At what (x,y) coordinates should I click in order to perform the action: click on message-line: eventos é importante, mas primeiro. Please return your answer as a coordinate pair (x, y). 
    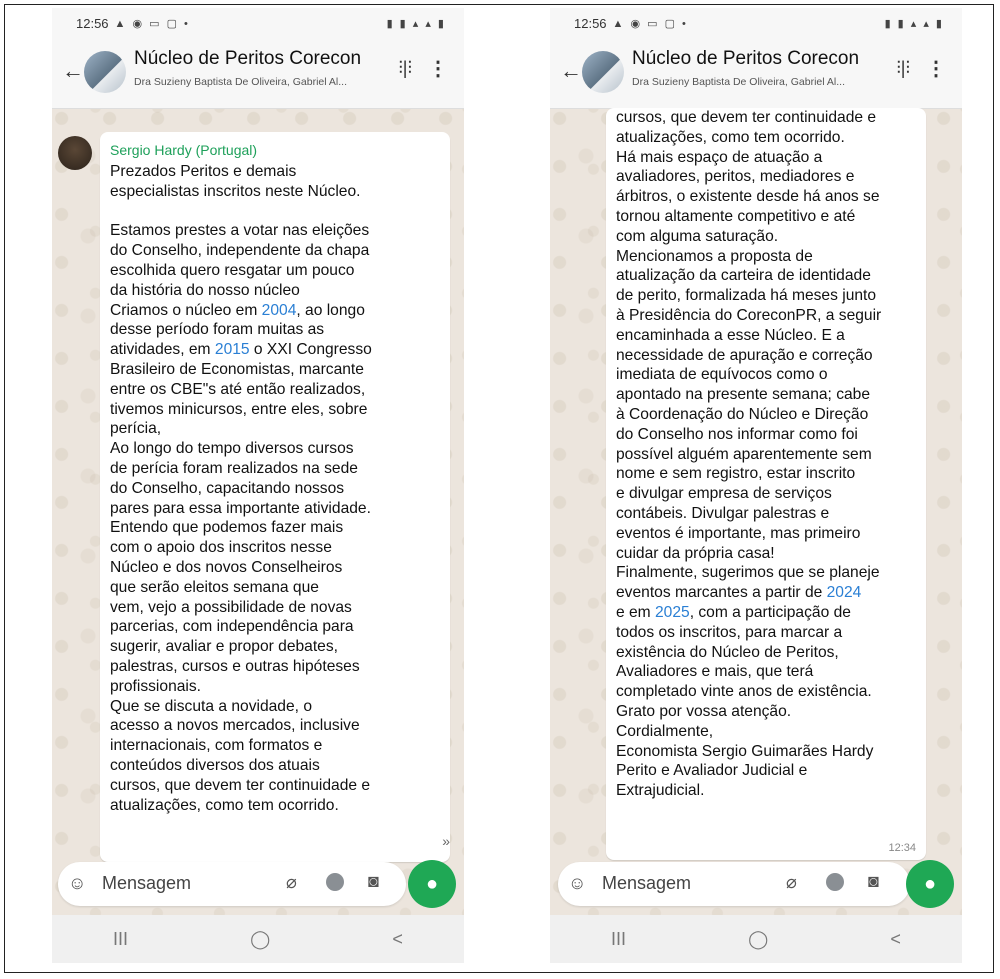
    Looking at the image, I should click on (738, 533).